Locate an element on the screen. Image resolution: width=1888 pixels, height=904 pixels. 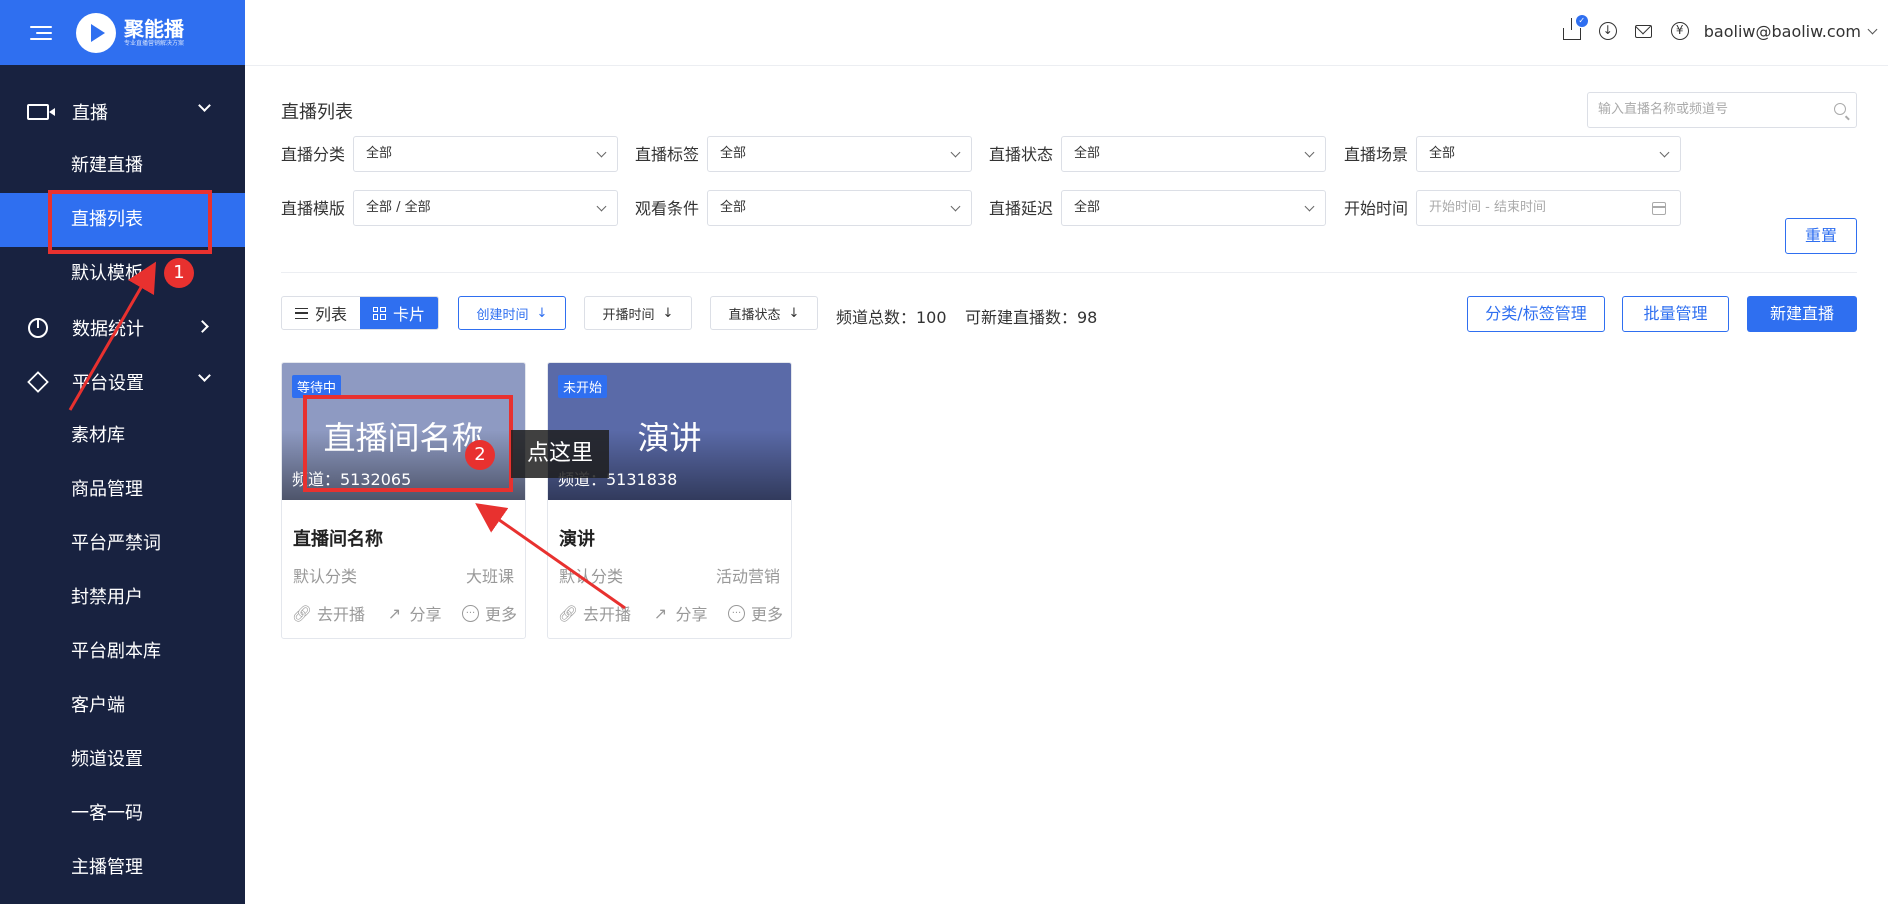
annotation-arrows is located at coordinates (347, 435).